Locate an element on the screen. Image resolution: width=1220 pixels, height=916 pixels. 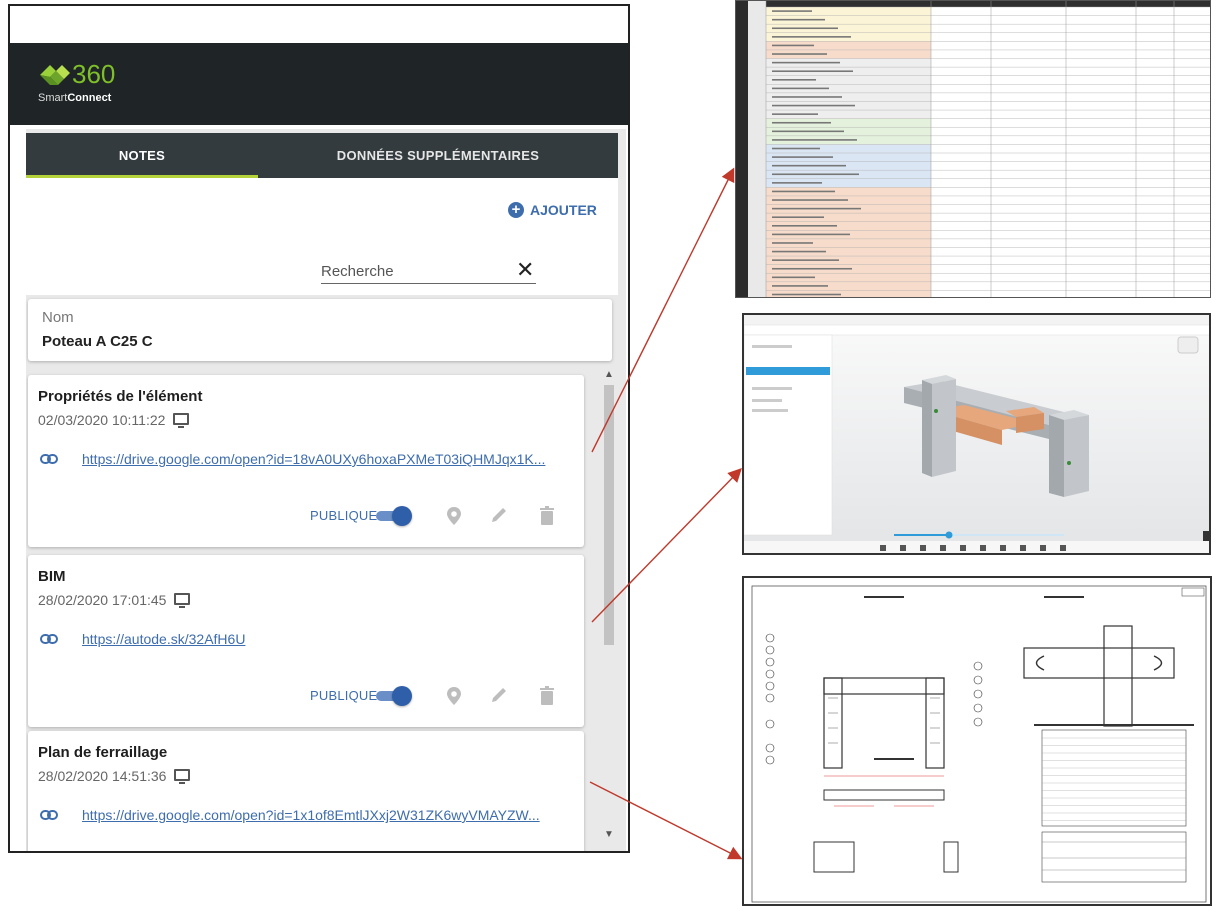
element-name-label: Nom is located at coordinates (58, 317).